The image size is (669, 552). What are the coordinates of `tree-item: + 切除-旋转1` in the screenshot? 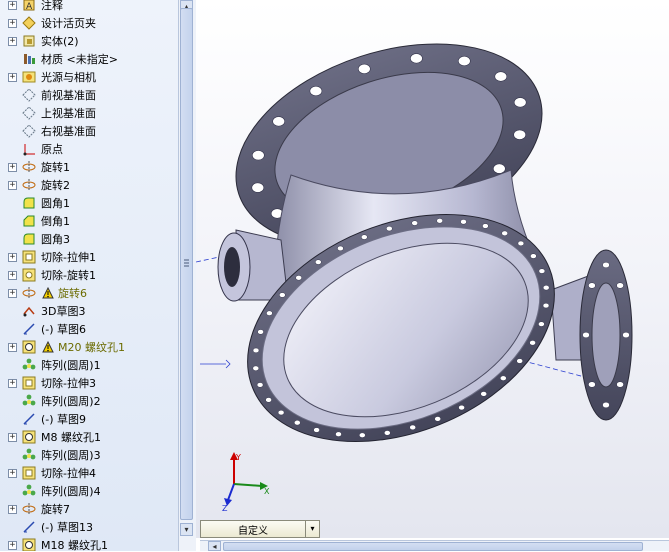 It's located at (89, 275).